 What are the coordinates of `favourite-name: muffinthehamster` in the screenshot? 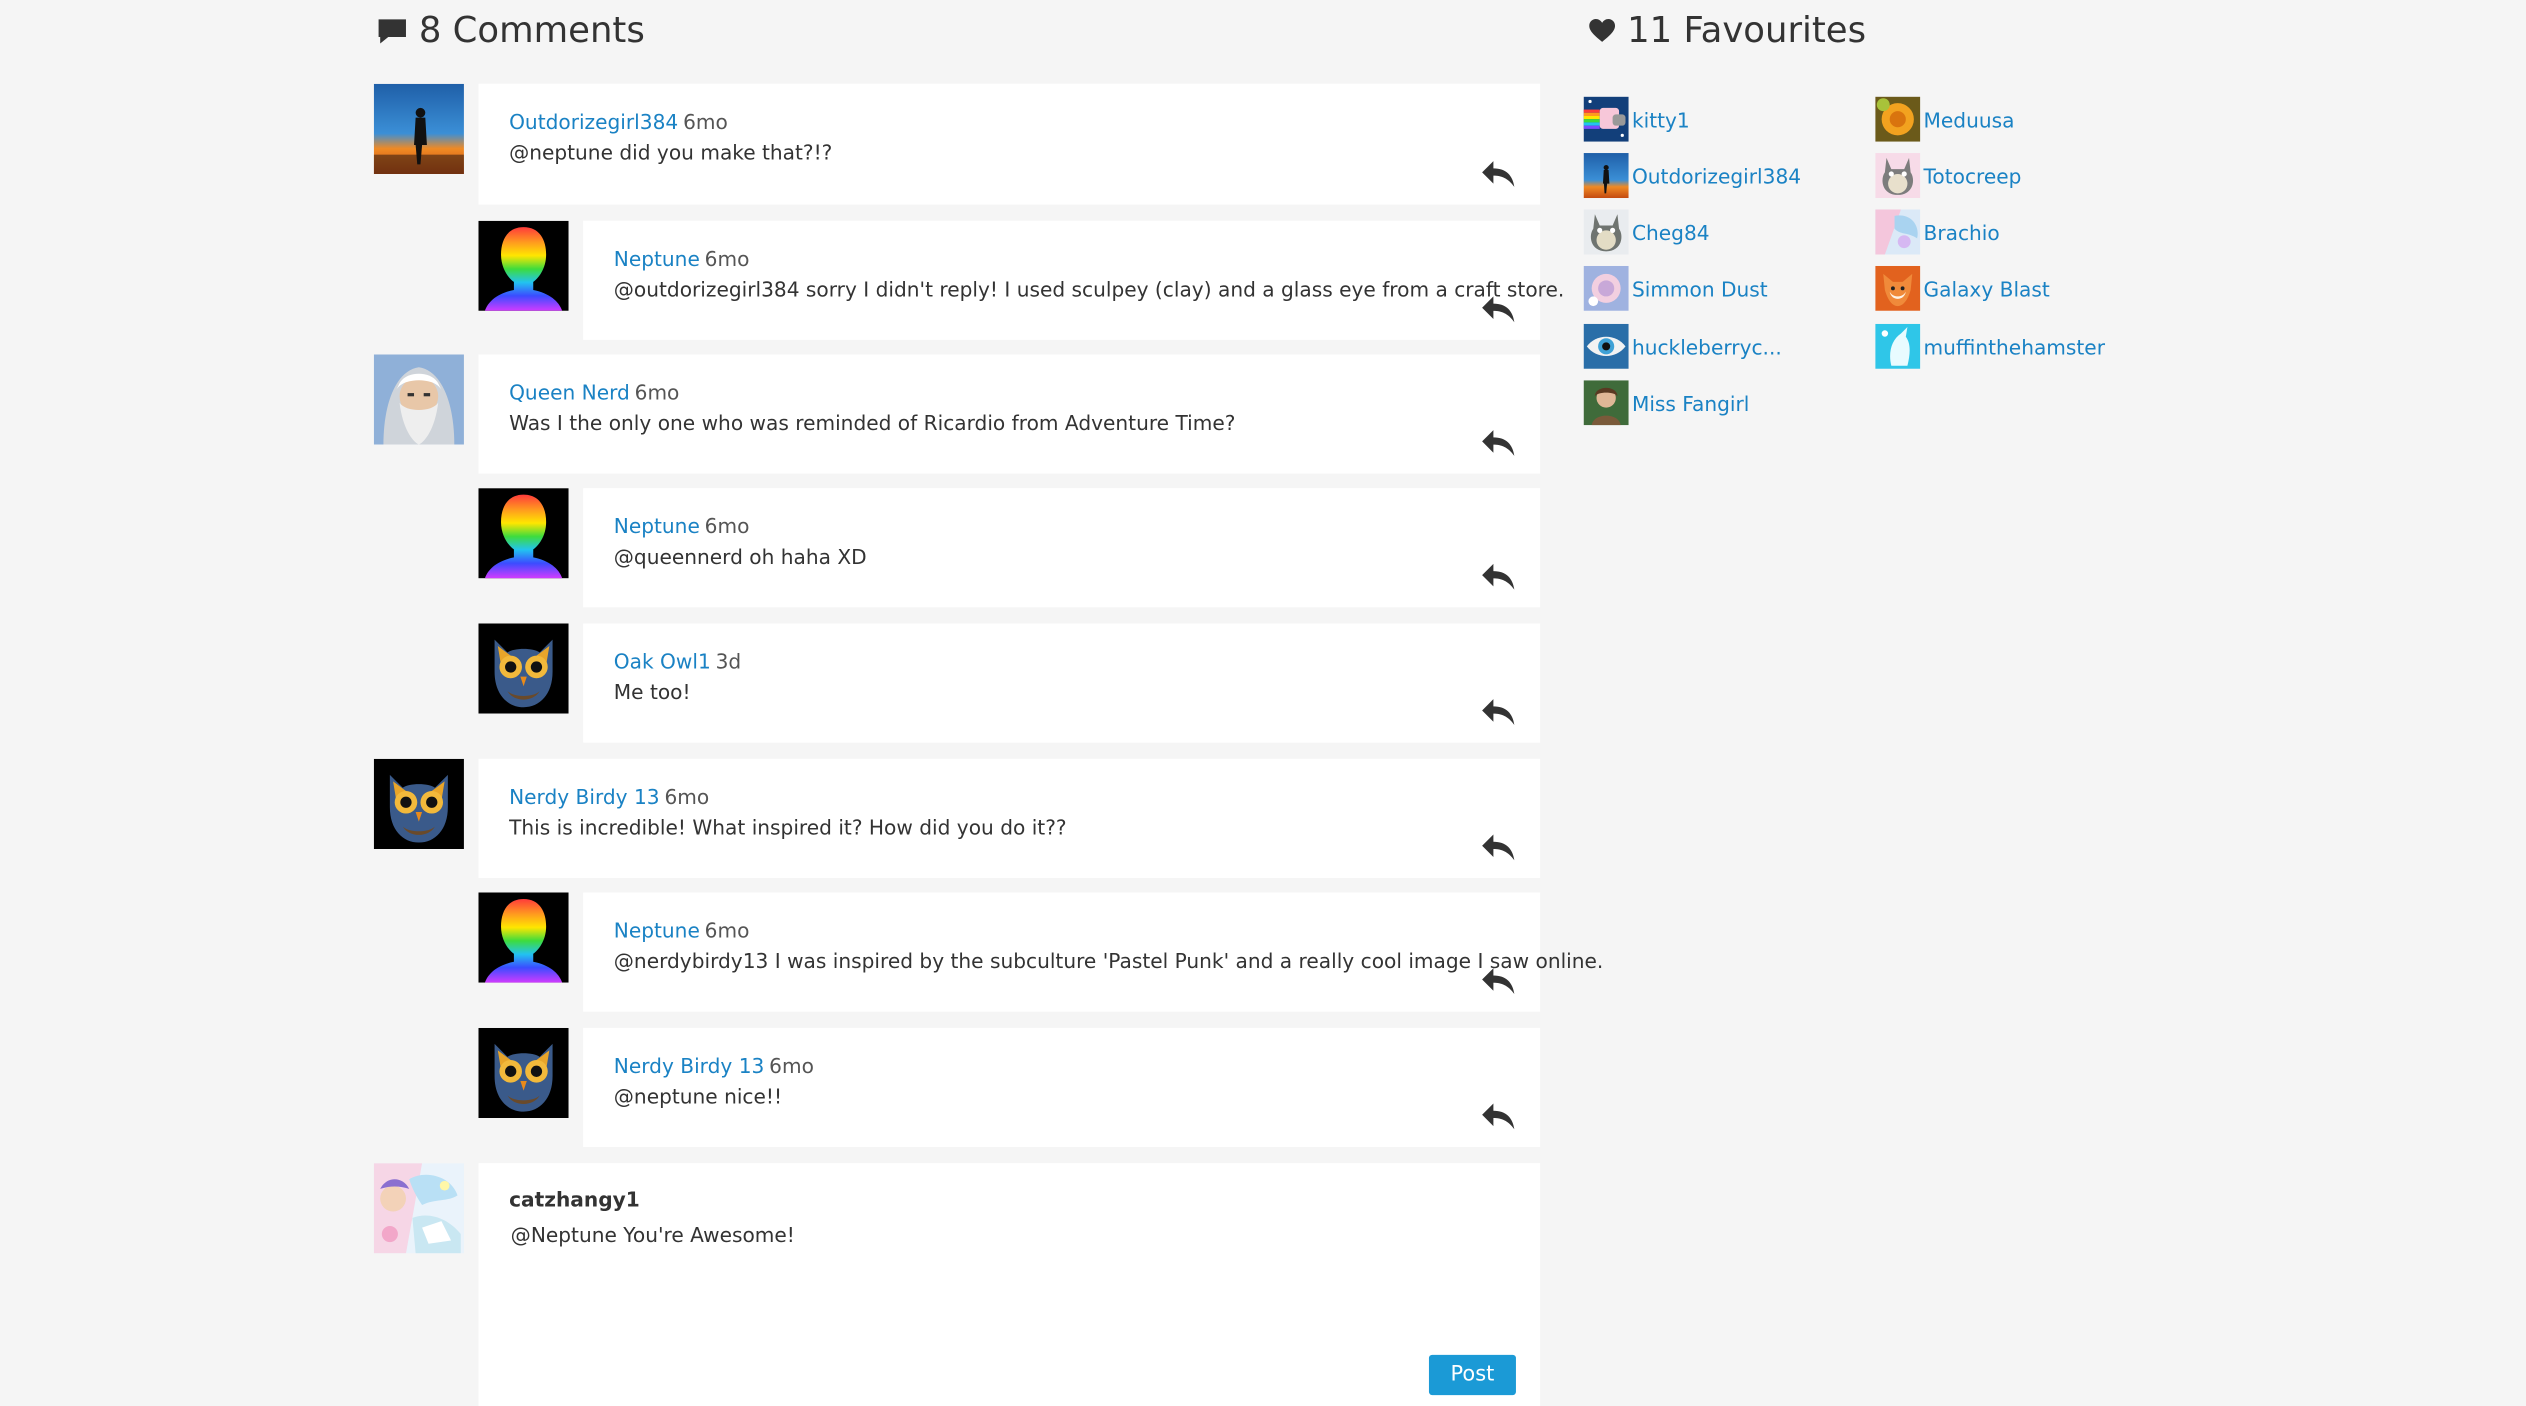 It's located at (2014, 346).